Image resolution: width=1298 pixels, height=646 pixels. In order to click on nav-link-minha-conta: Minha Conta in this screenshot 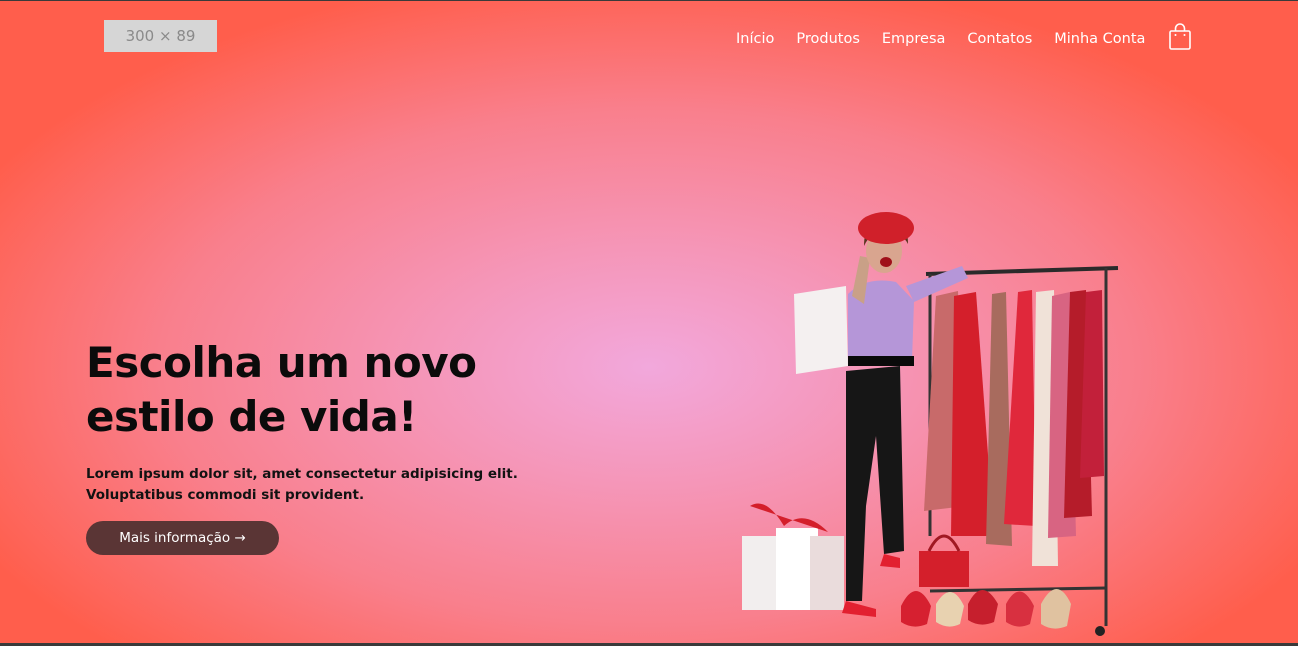, I will do `click(1099, 39)`.